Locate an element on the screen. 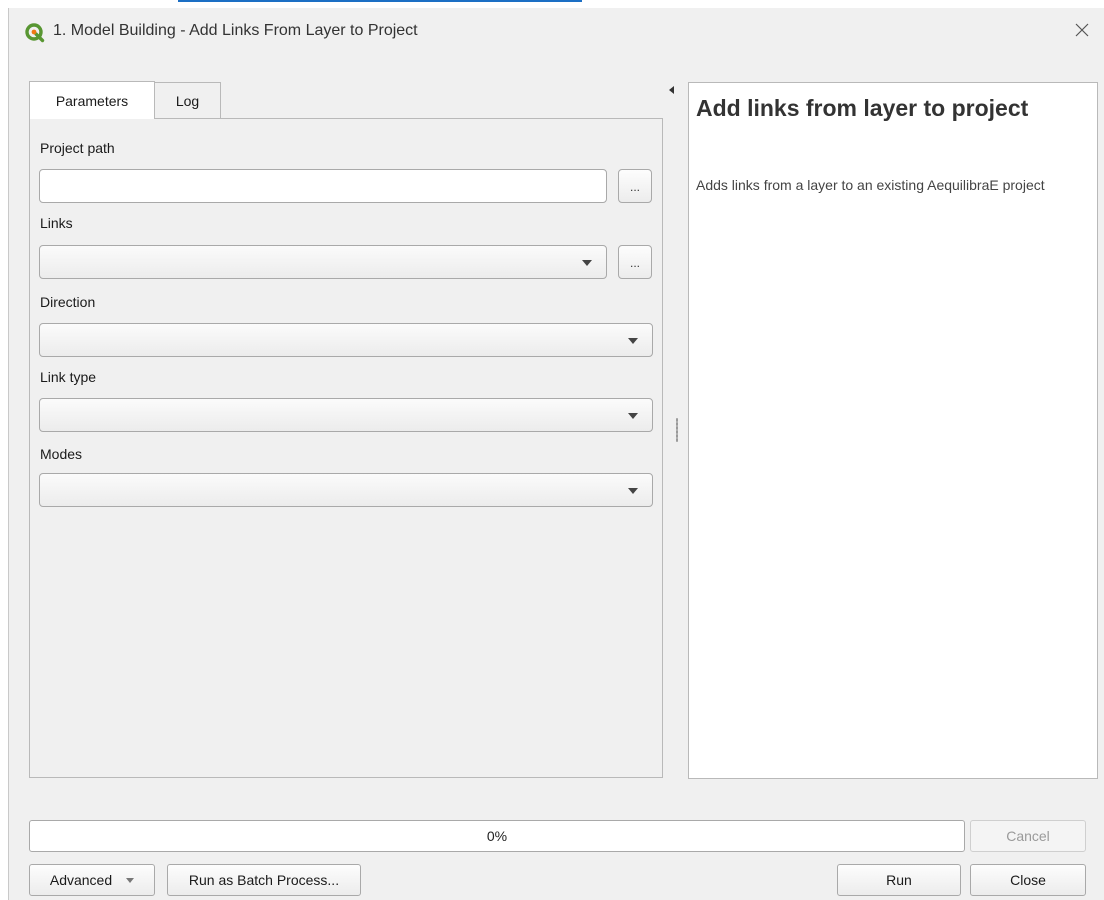  link-type-label: Link type is located at coordinates (68, 377).